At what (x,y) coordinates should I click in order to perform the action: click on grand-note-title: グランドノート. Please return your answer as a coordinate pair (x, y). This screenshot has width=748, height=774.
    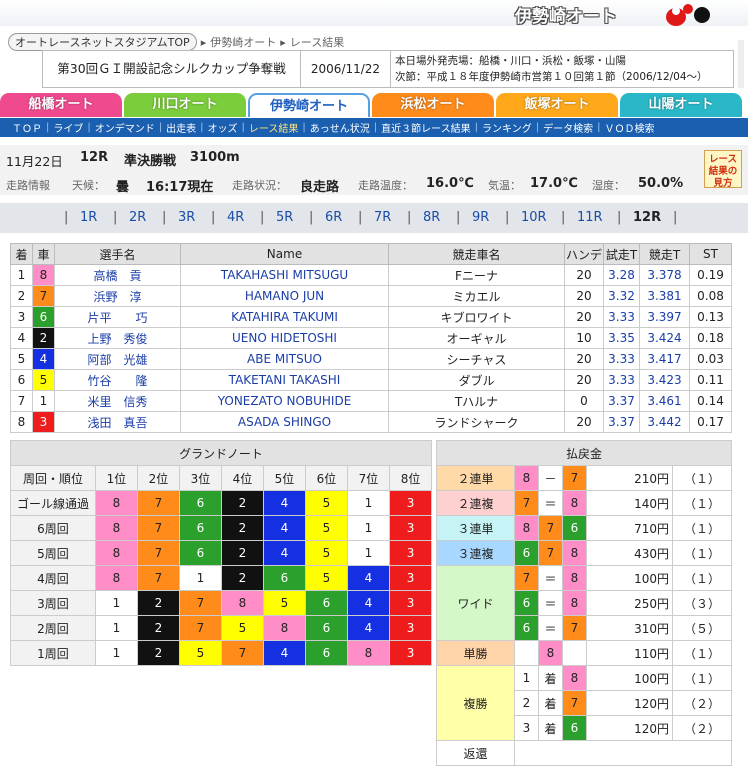
    Looking at the image, I should click on (221, 453).